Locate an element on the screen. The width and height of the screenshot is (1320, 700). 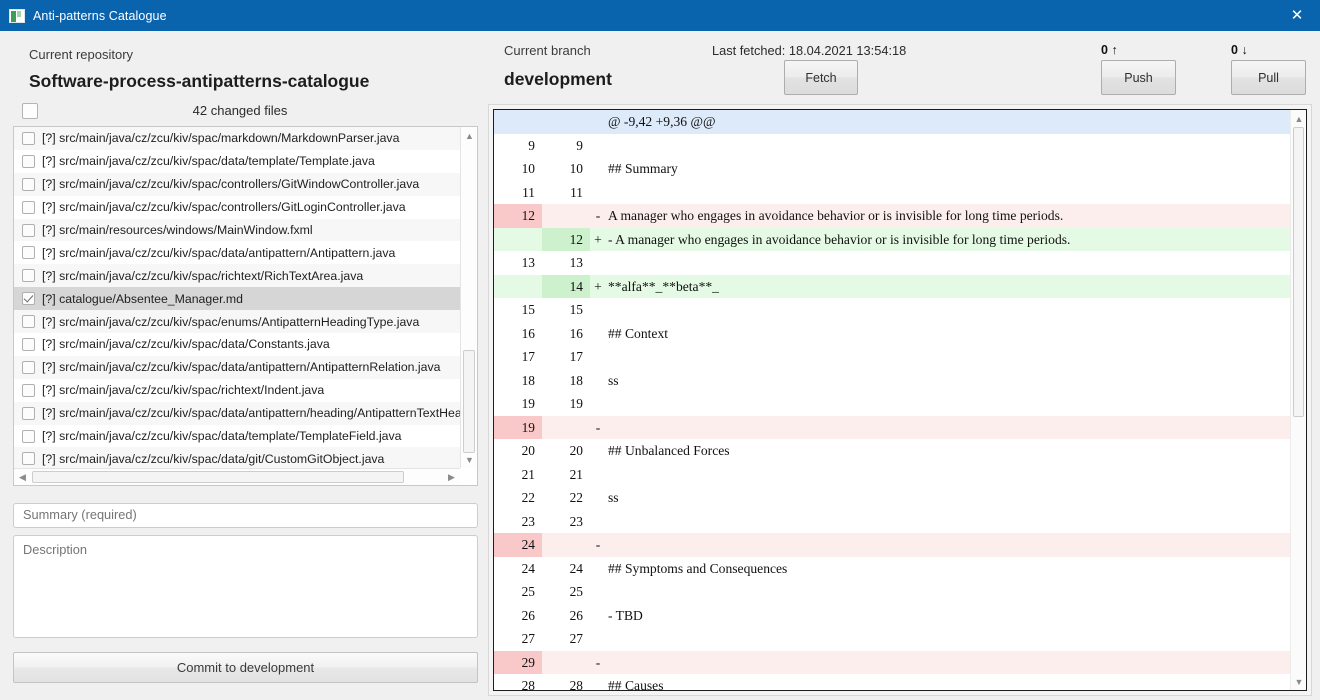
diff-line-text: ## Summary is located at coordinates (643, 168).